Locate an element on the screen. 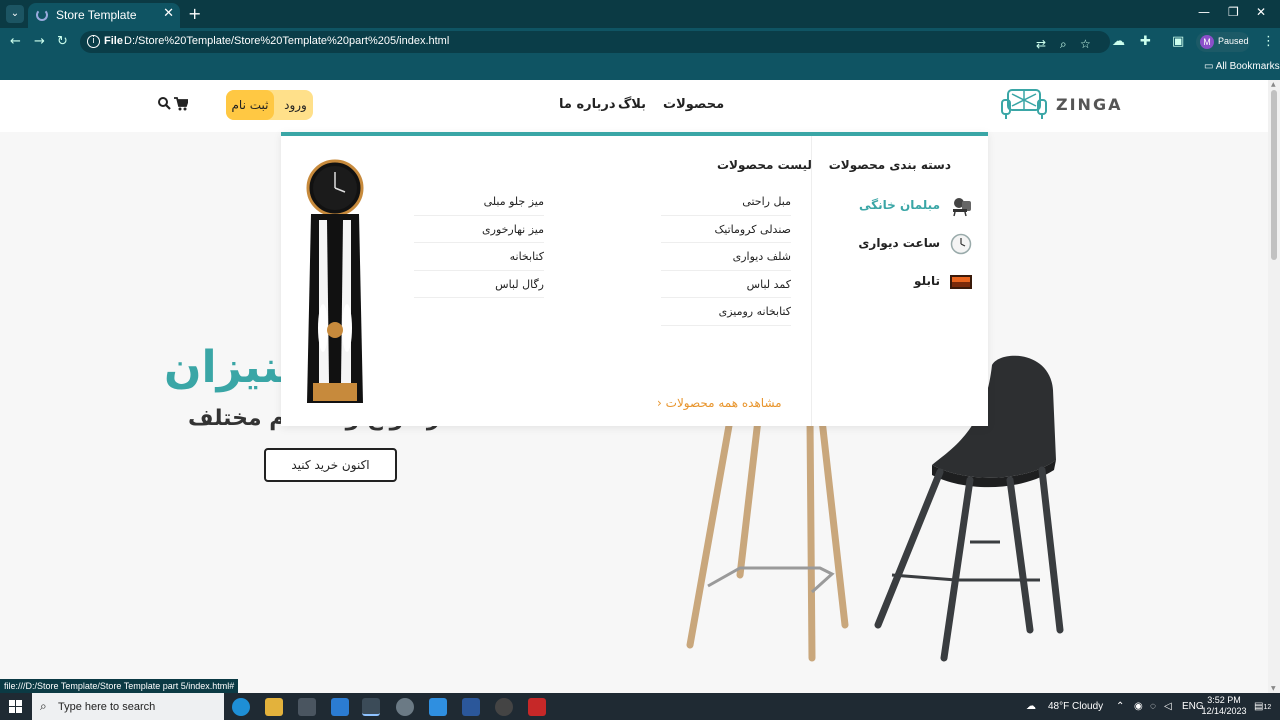  tab-search-button: ⌄ is located at coordinates (15, 14).